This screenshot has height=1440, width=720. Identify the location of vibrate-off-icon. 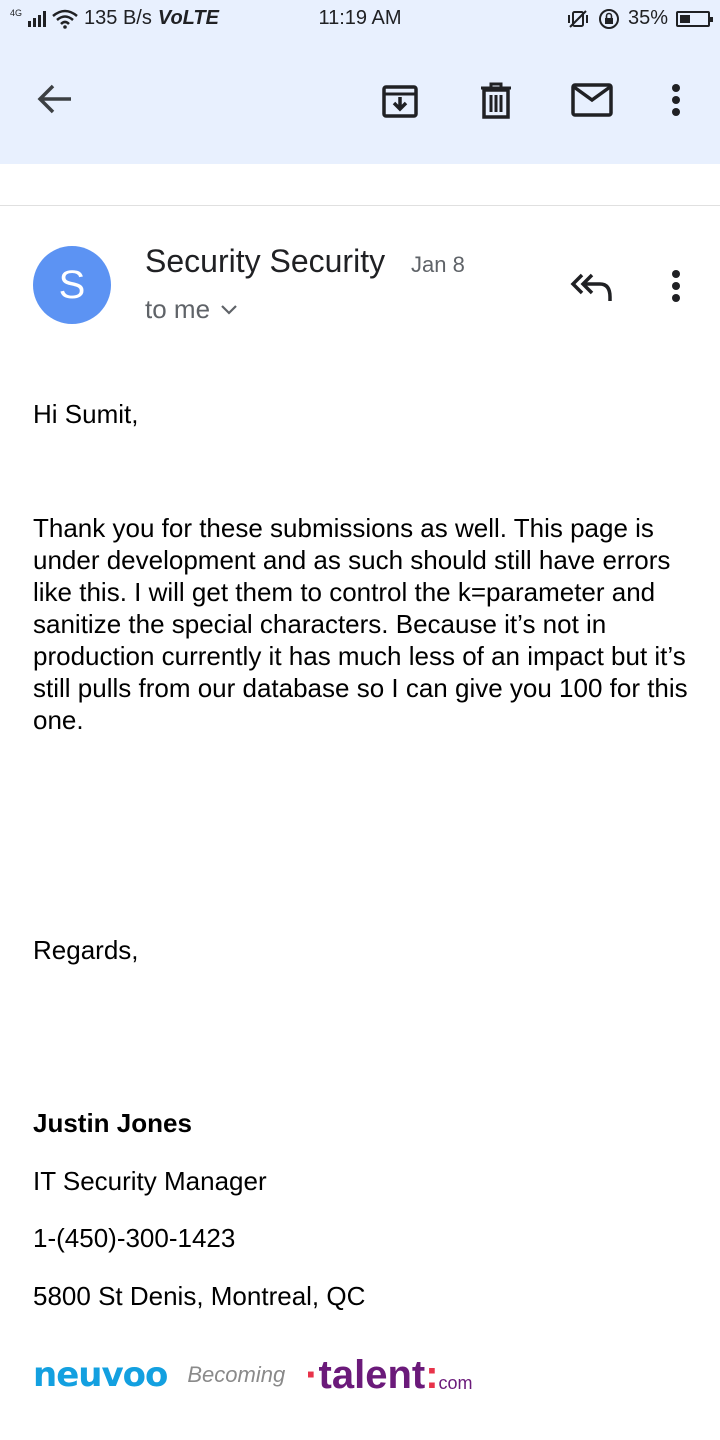
(577, 18).